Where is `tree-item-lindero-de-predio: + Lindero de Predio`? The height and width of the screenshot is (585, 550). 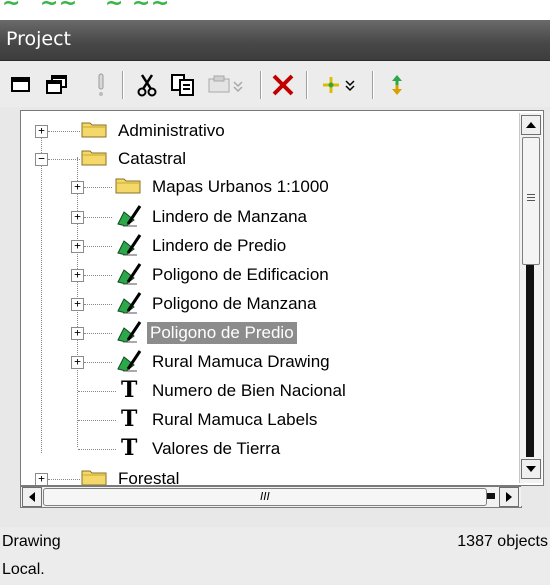 tree-item-lindero-de-predio: + Lindero de Predio is located at coordinates (271, 246).